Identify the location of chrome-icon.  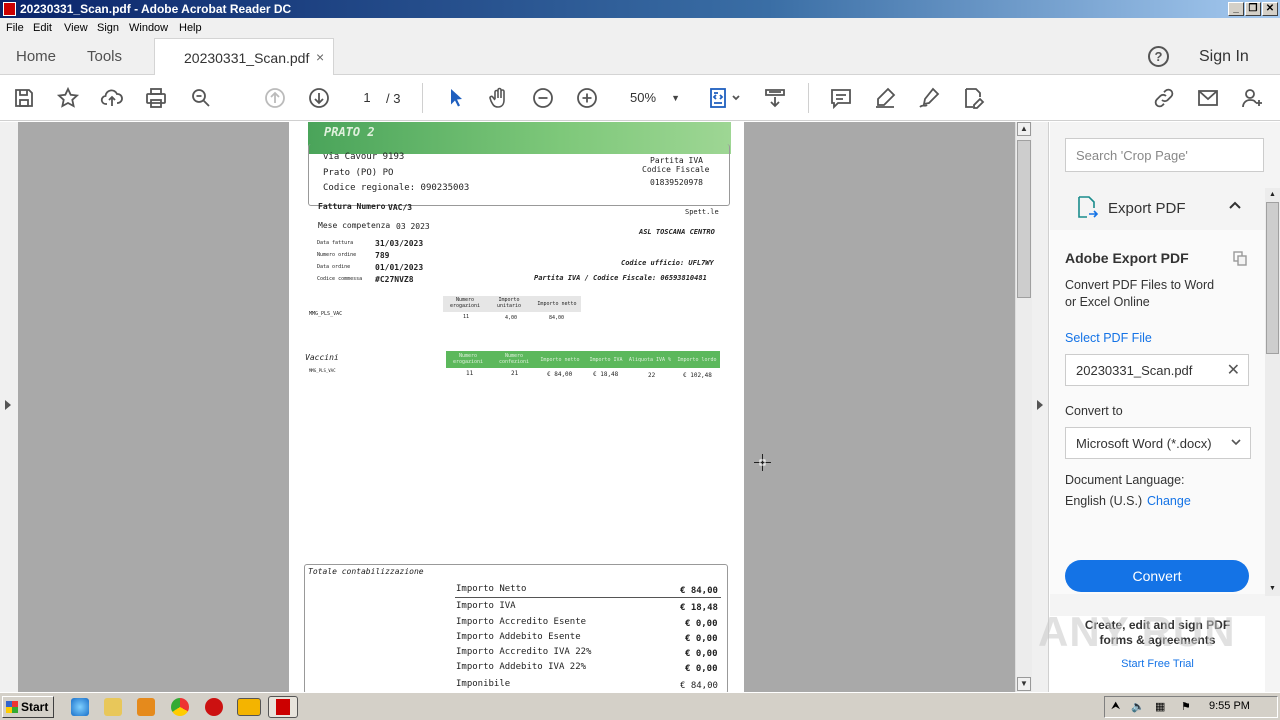
(180, 707).